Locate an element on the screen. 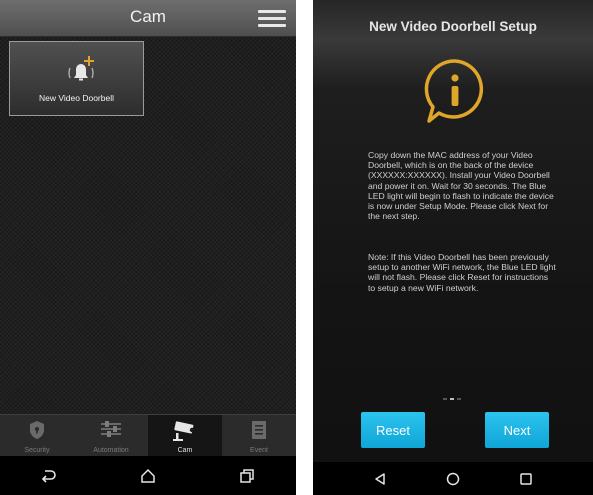 Image resolution: width=593 pixels, height=495 pixels. reset-button: Reset is located at coordinates (393, 430).